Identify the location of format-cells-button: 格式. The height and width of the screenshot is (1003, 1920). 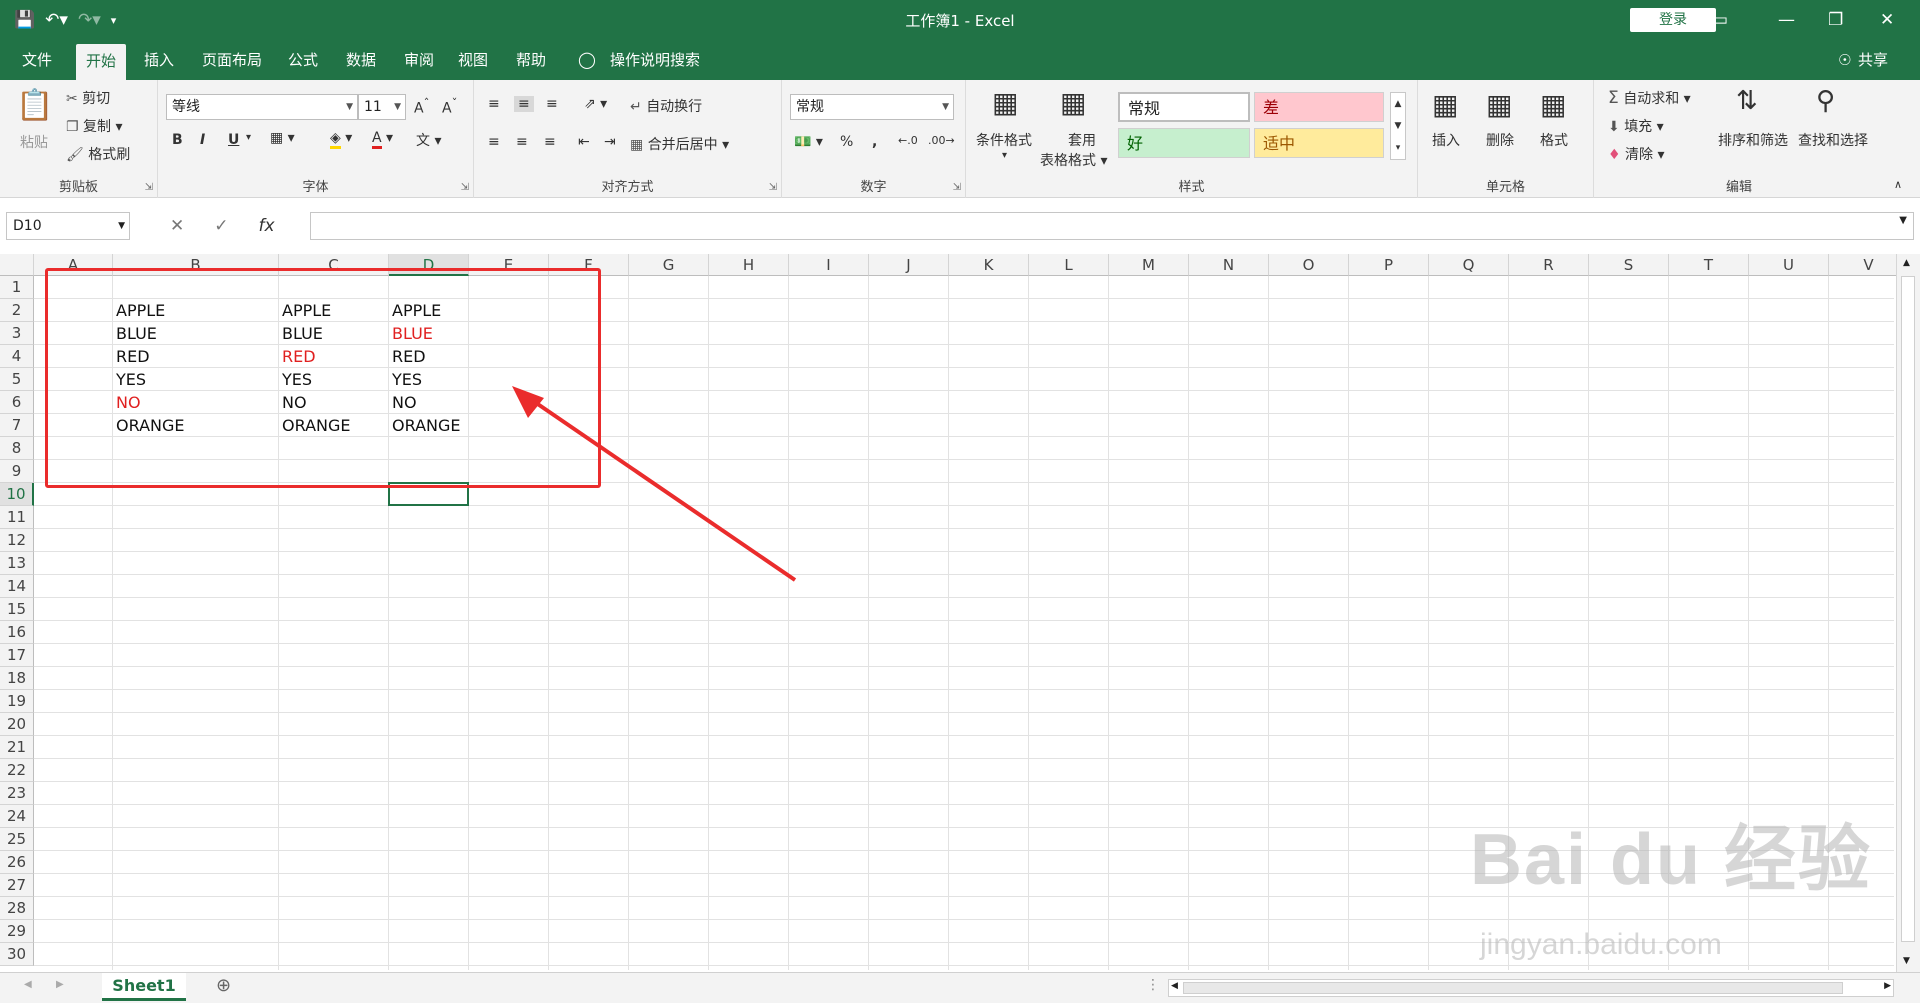
(1554, 140).